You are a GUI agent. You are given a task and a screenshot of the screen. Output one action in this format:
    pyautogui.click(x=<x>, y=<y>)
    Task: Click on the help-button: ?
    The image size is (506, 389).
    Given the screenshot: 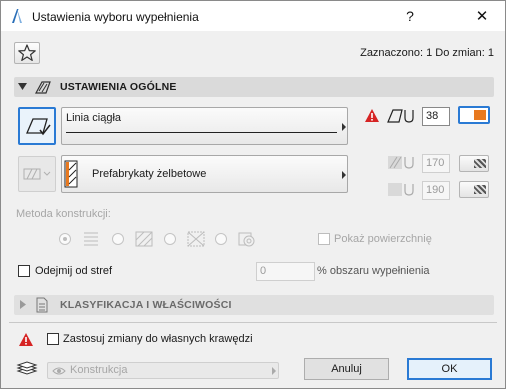 What is the action you would take?
    pyautogui.click(x=410, y=16)
    